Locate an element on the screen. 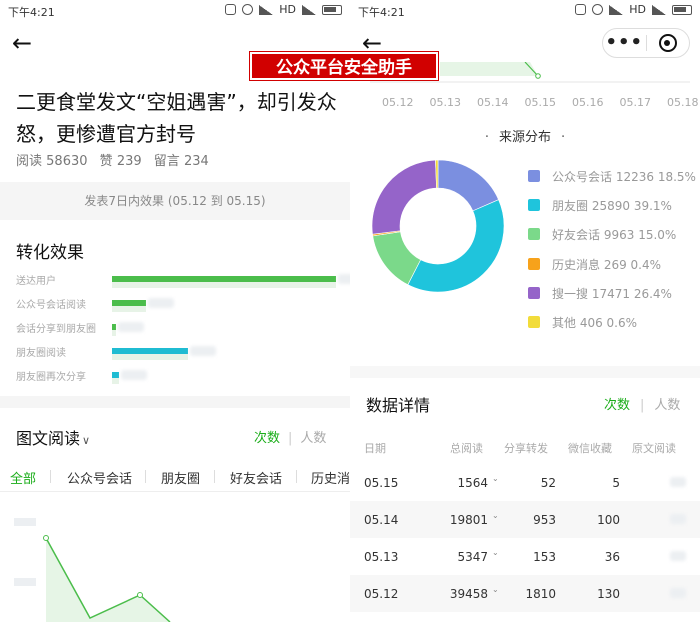  legend-label: 好友会话 is located at coordinates (576, 235).